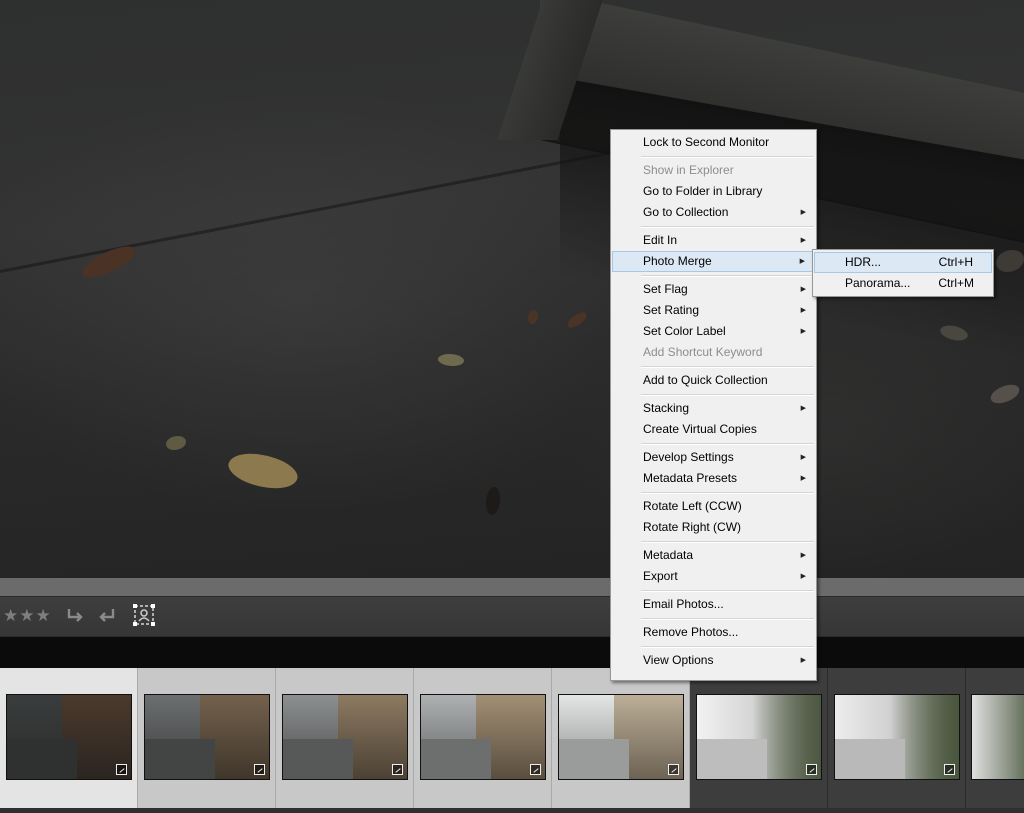 This screenshot has width=1024, height=813. What do you see at coordinates (713, 240) in the screenshot?
I see `menu-item-edit-in: Edit In ▶` at bounding box center [713, 240].